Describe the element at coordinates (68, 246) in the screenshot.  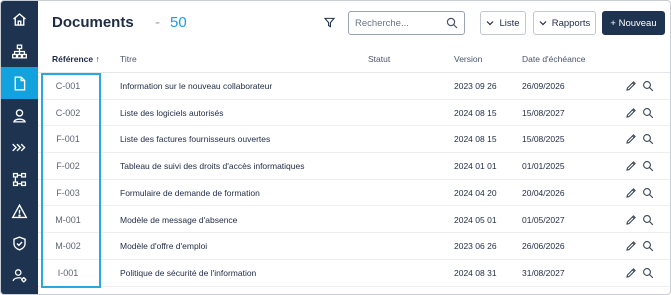
I see `cell-reference: M-002` at that location.